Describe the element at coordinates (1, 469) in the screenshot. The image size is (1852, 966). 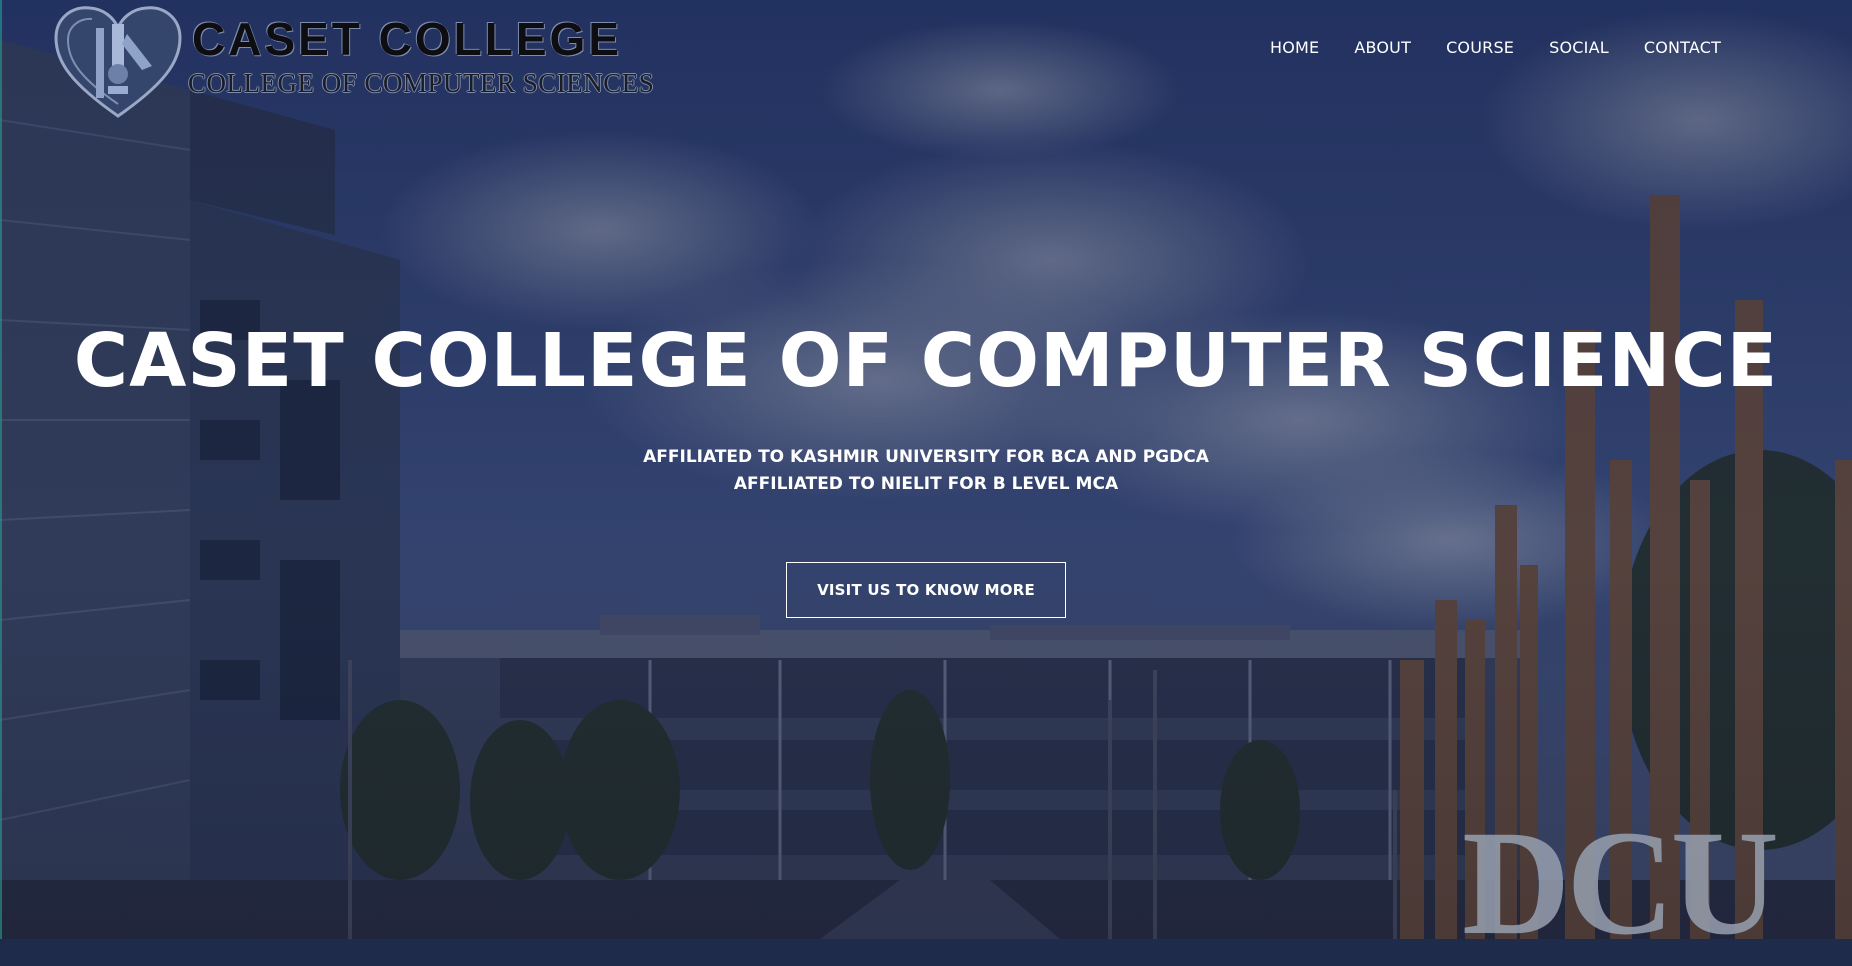
I see `edge-accent` at that location.